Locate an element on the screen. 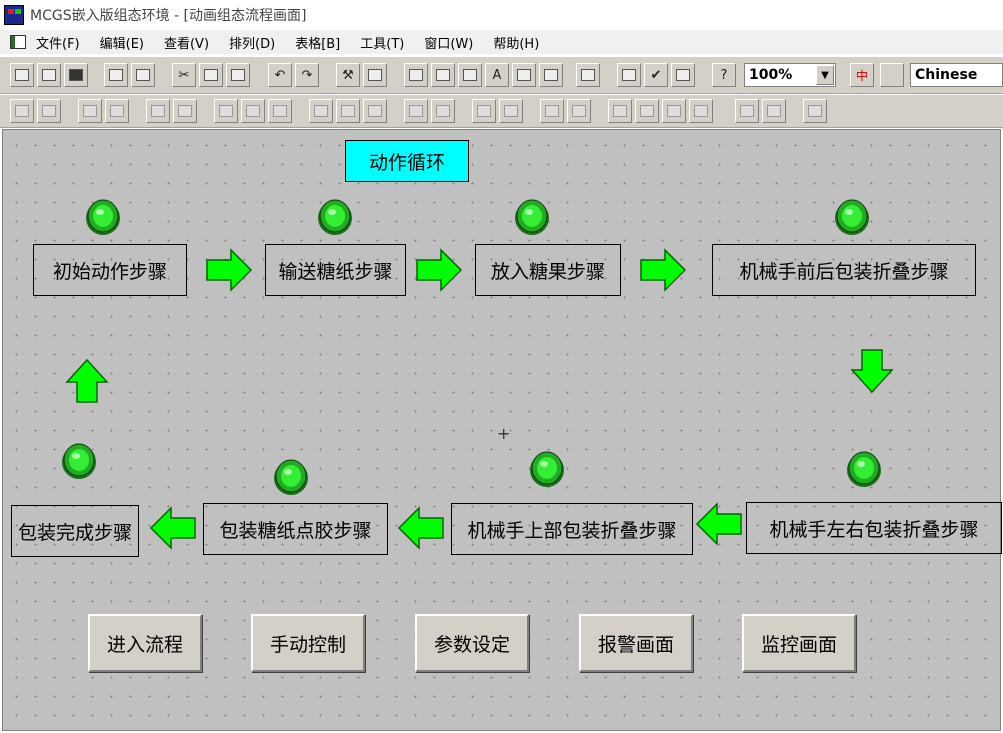 The image size is (1003, 733). lamp-initial is located at coordinates (103, 216).